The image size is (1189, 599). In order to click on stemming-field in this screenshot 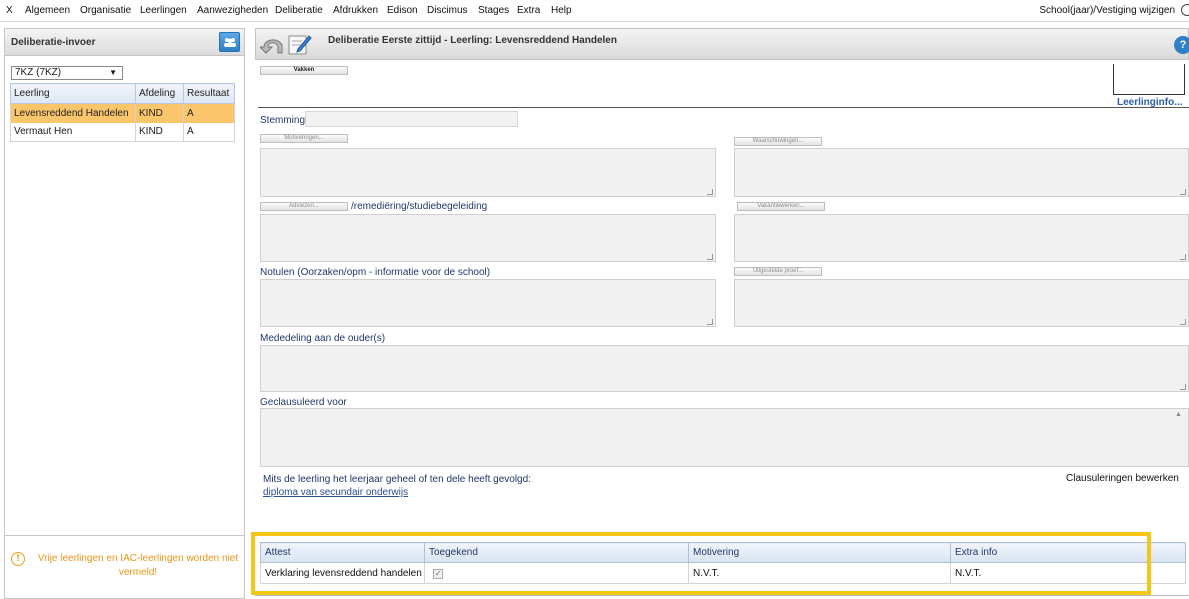, I will do `click(411, 119)`.